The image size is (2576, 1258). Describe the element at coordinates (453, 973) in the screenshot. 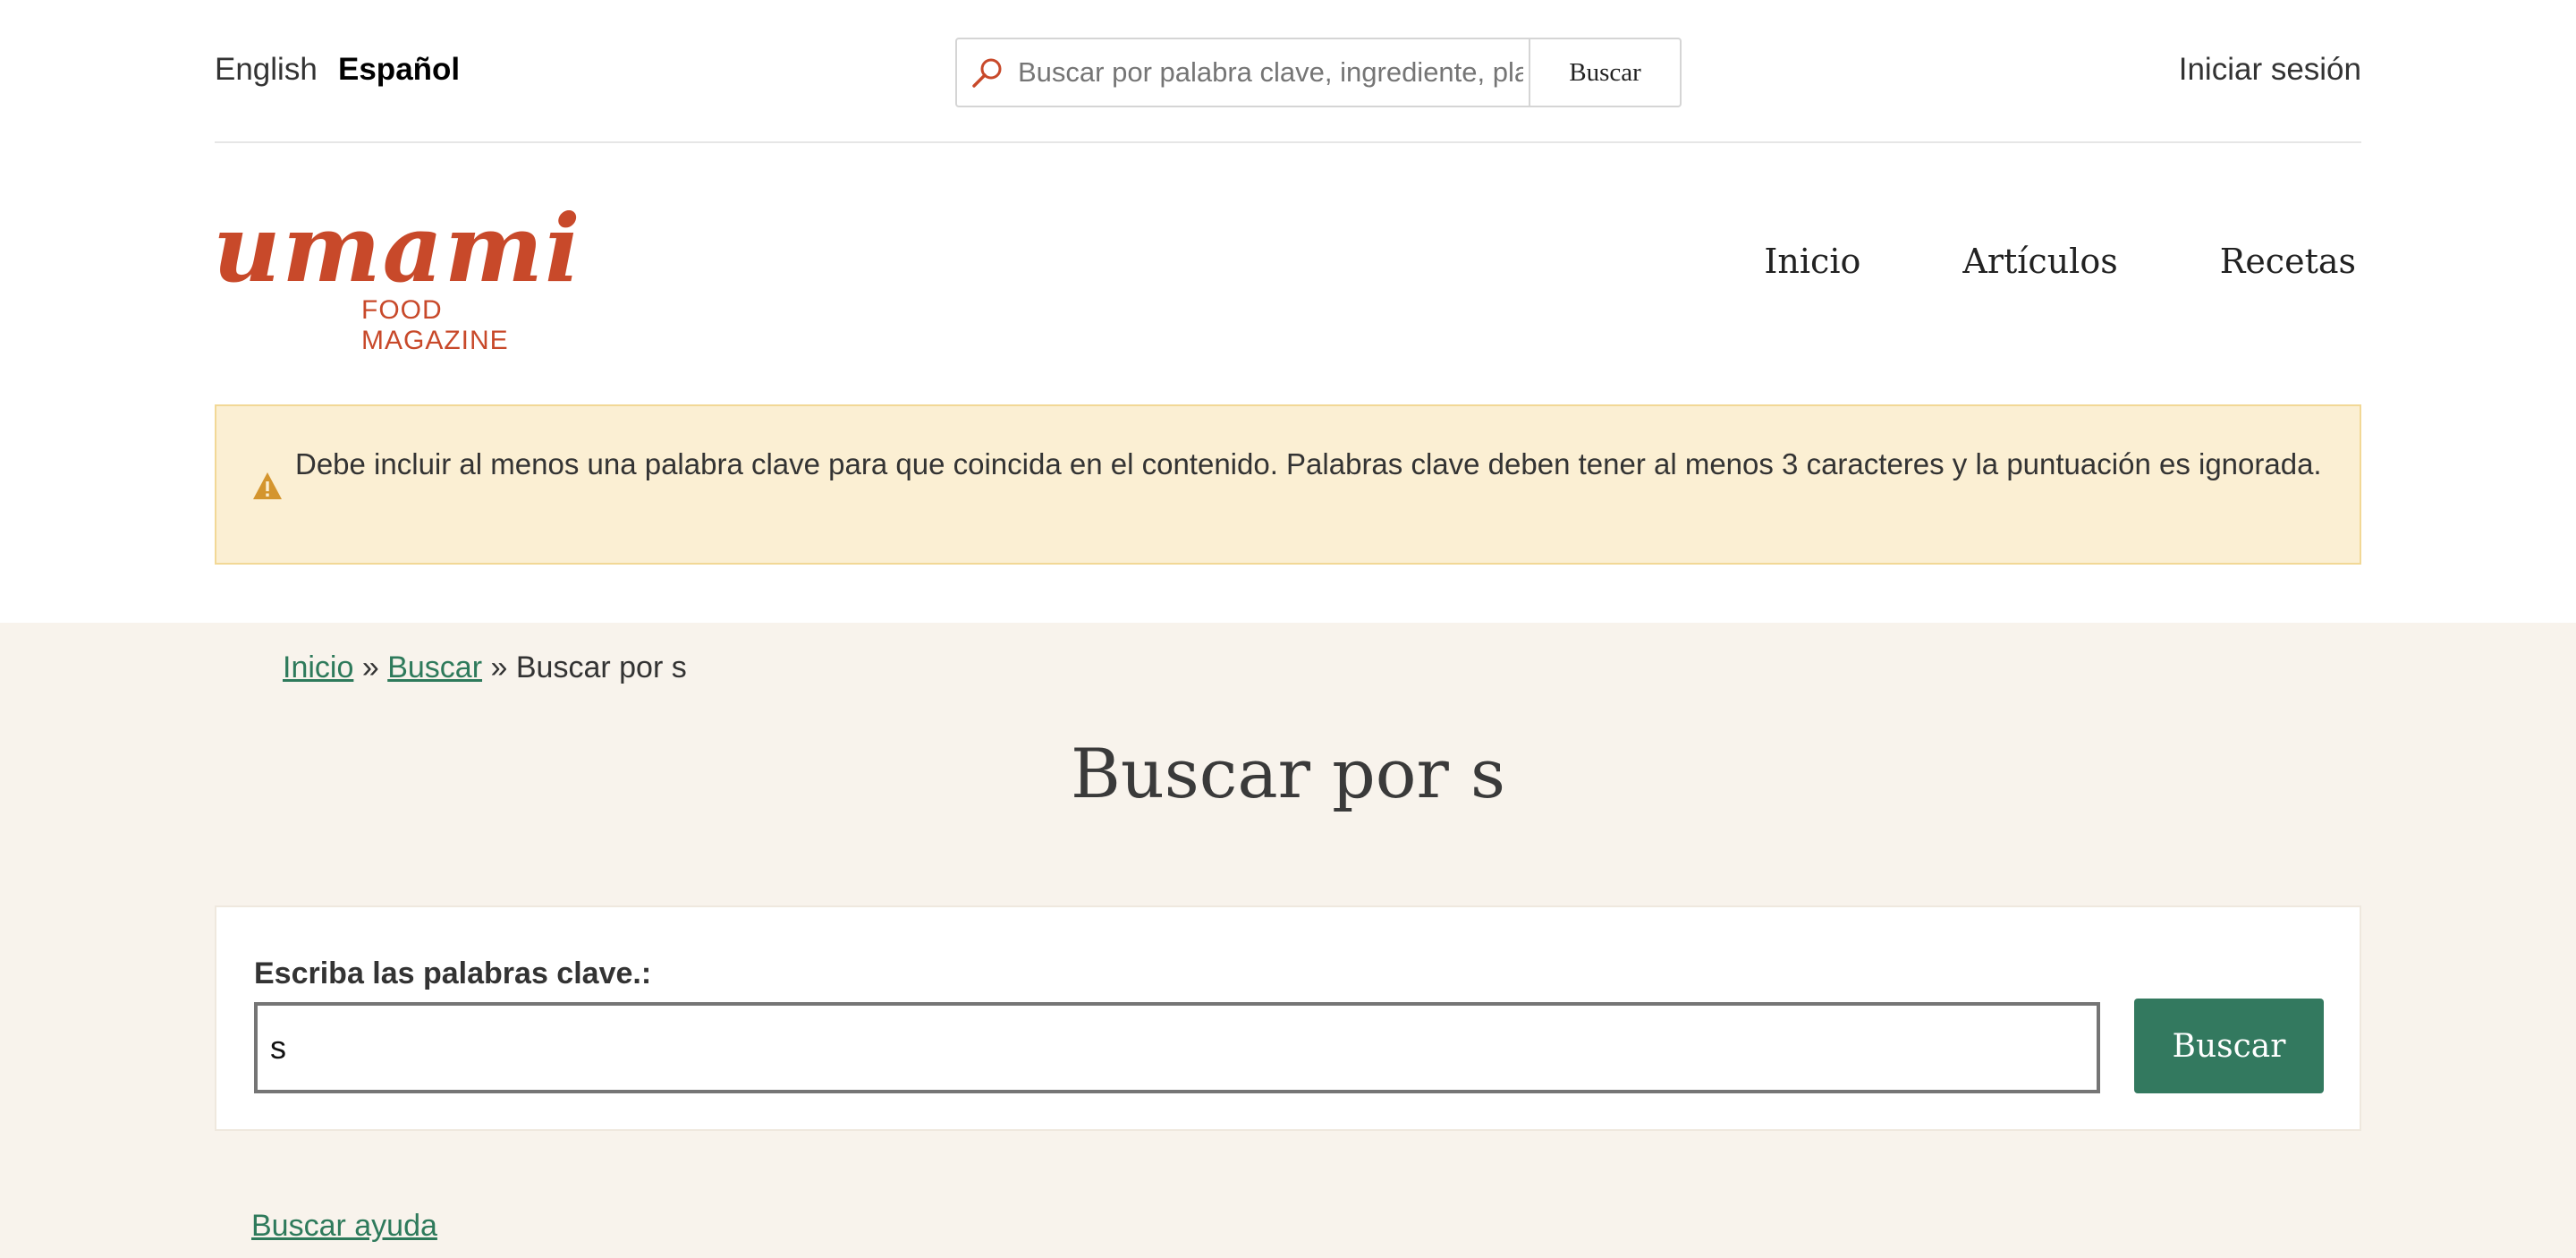

I see `keywords-label: Escriba las palabras clave.:` at that location.